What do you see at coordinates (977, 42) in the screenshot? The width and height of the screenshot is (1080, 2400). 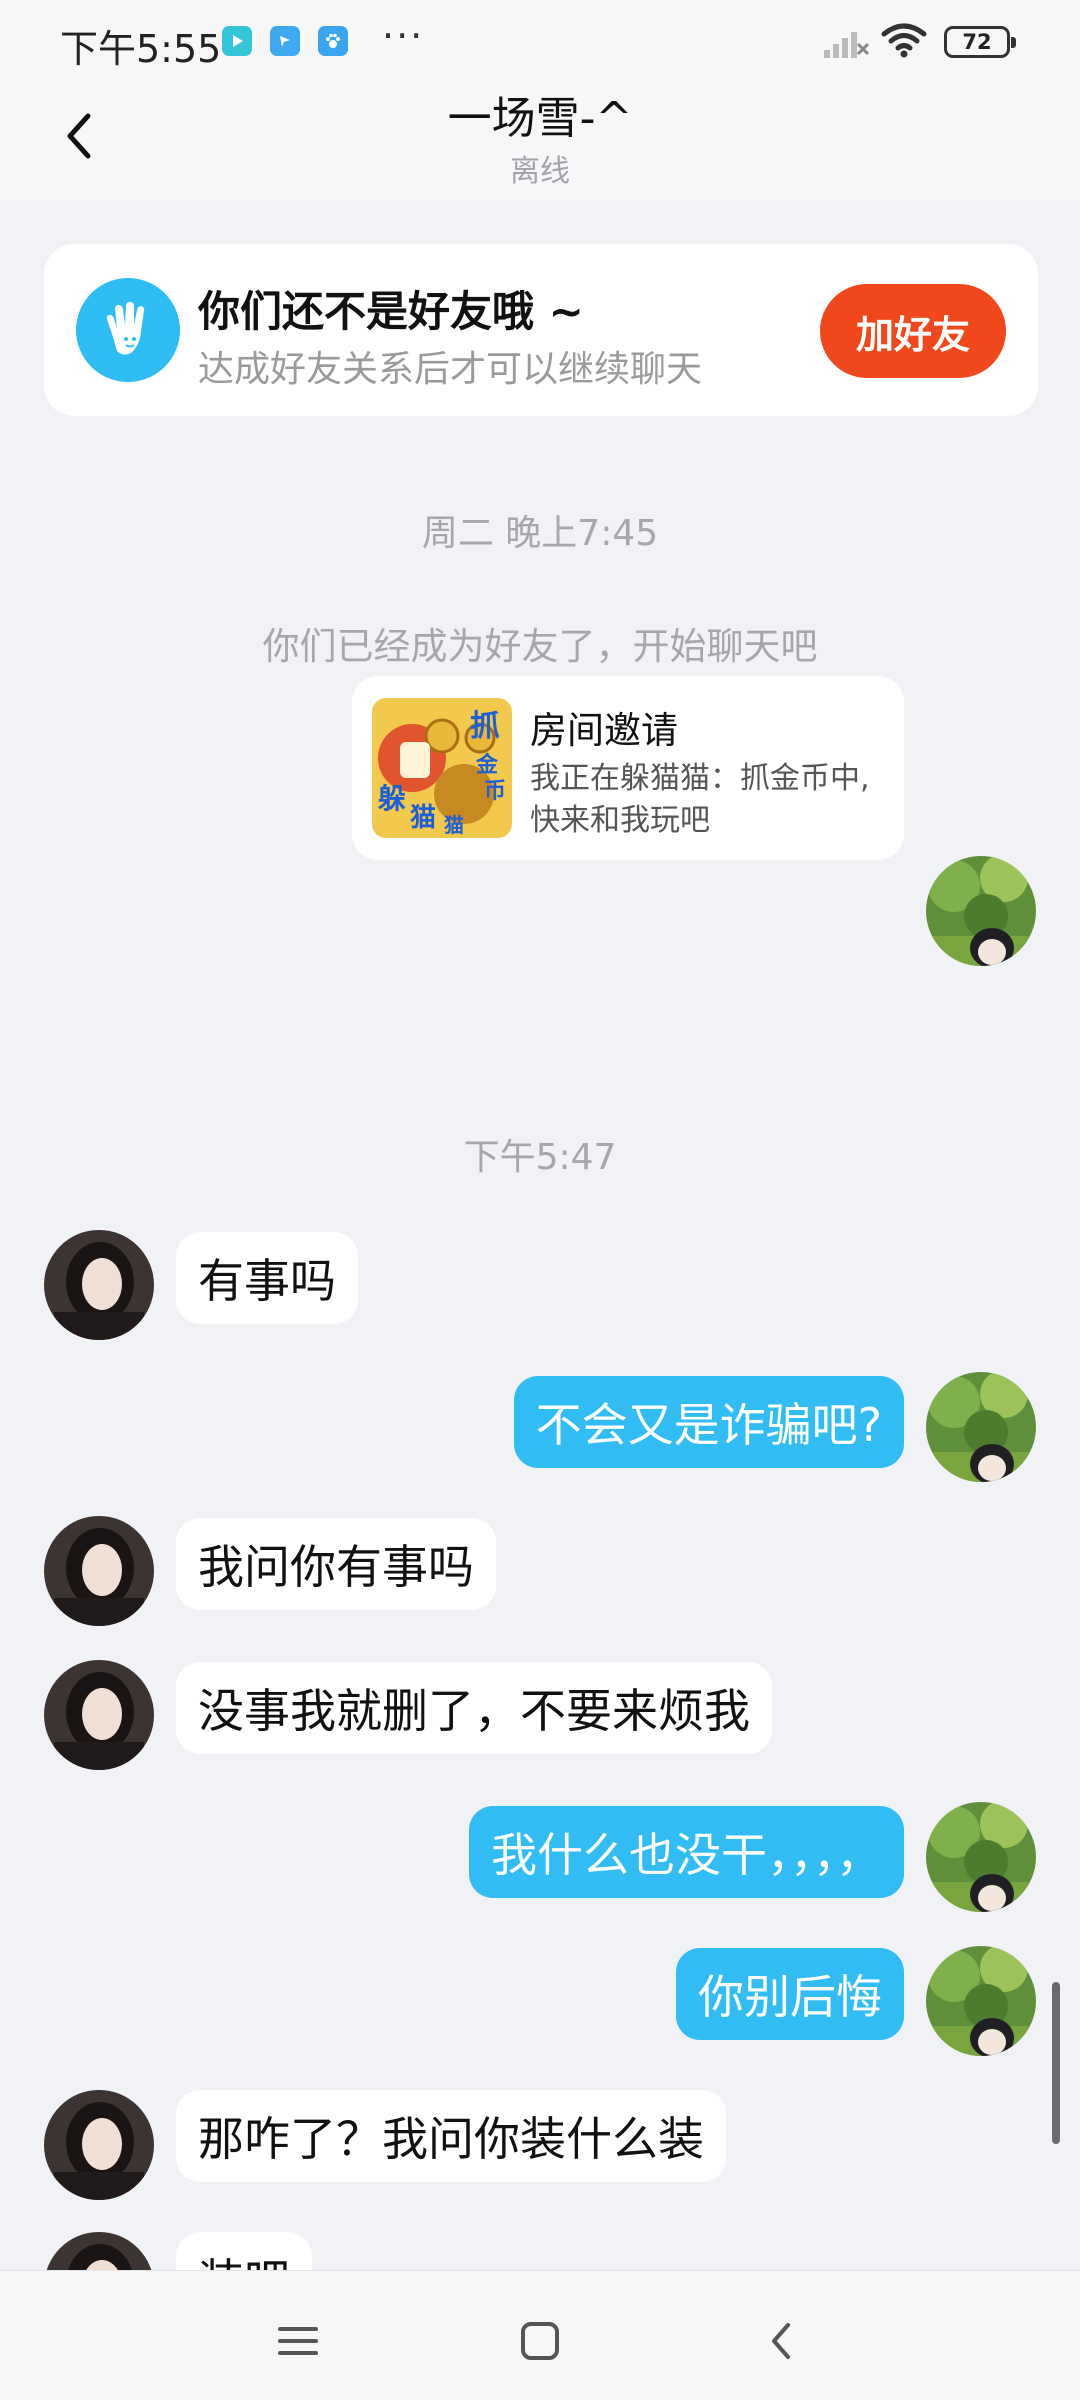 I see `battery-level: 72` at bounding box center [977, 42].